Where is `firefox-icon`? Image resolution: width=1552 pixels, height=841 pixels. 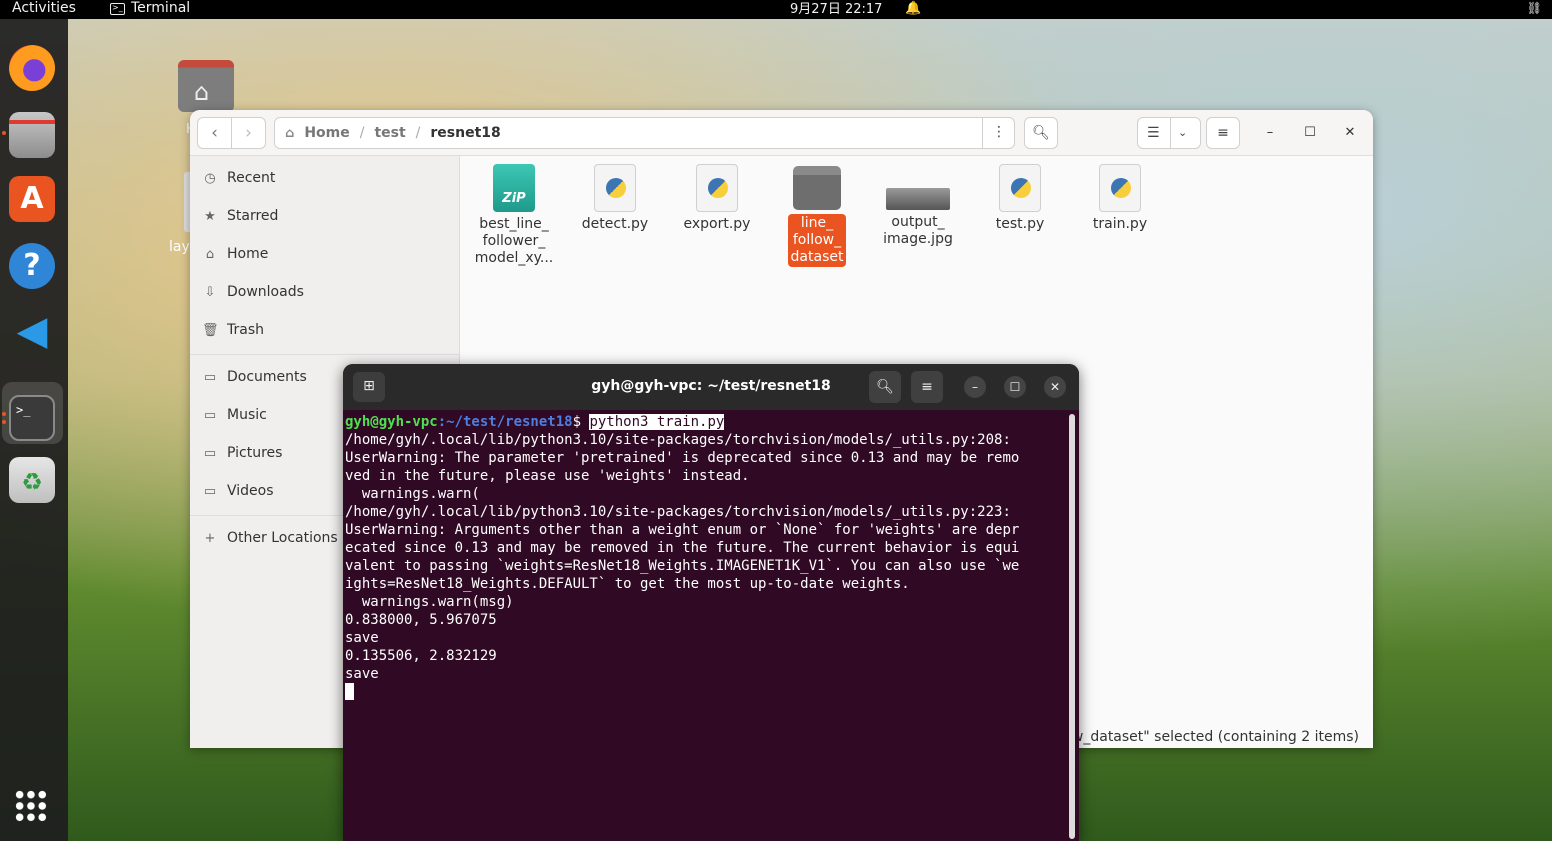 firefox-icon is located at coordinates (32, 68).